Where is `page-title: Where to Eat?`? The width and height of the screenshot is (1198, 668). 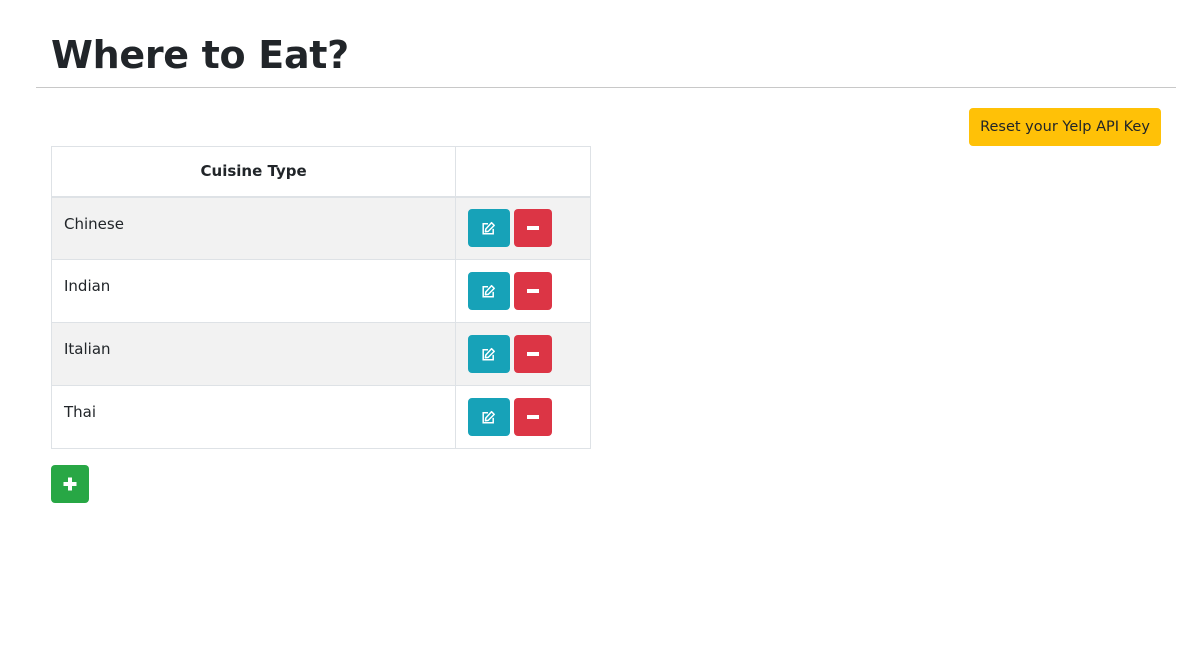
page-title: Where to Eat? is located at coordinates (200, 55).